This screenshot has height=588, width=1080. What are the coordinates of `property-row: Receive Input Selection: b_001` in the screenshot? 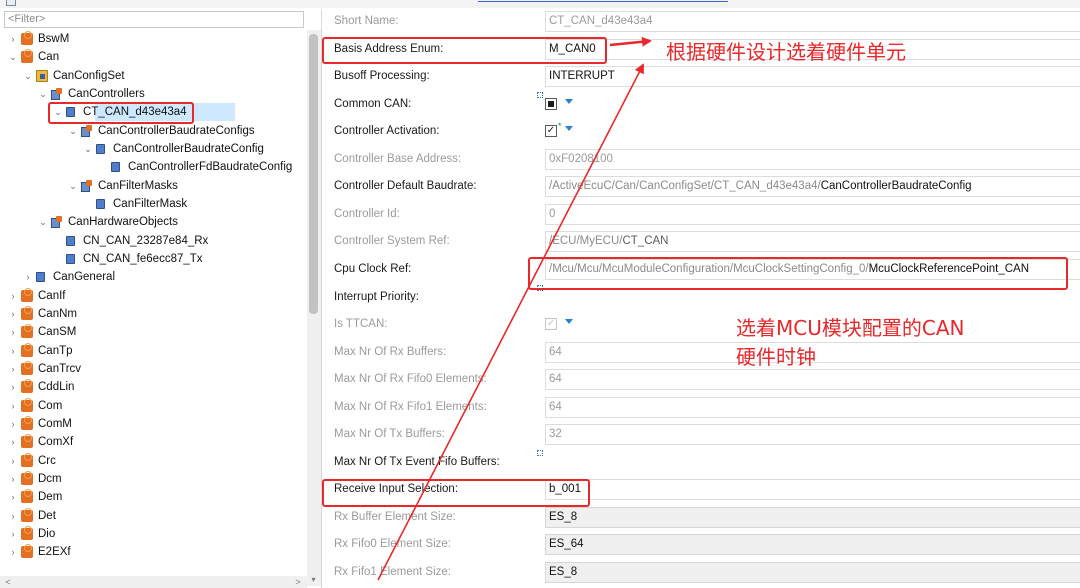 It's located at (702, 490).